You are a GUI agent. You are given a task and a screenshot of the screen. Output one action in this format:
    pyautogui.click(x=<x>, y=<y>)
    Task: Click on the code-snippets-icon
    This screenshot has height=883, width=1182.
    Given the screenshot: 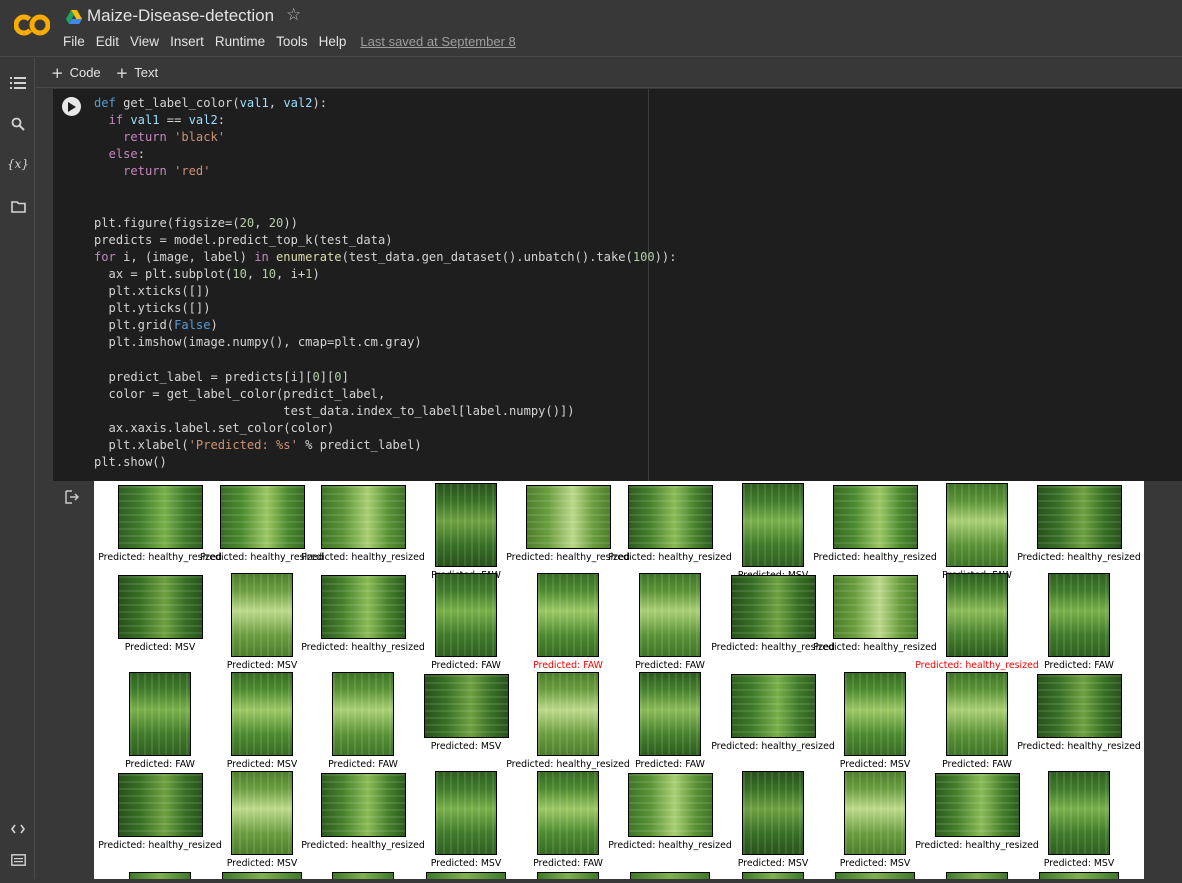 What is the action you would take?
    pyautogui.click(x=18, y=829)
    